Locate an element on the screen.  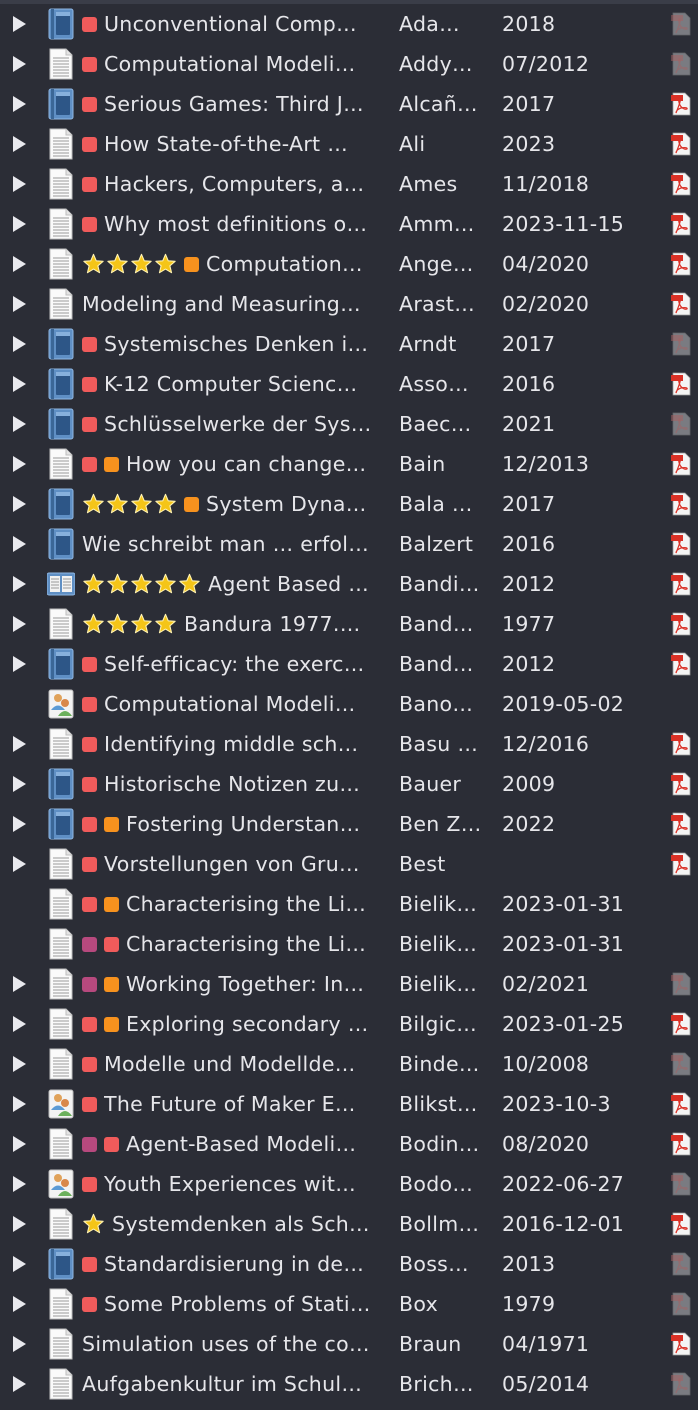
table-row: Computation… Ange… 04/2020 is located at coordinates (349, 264).